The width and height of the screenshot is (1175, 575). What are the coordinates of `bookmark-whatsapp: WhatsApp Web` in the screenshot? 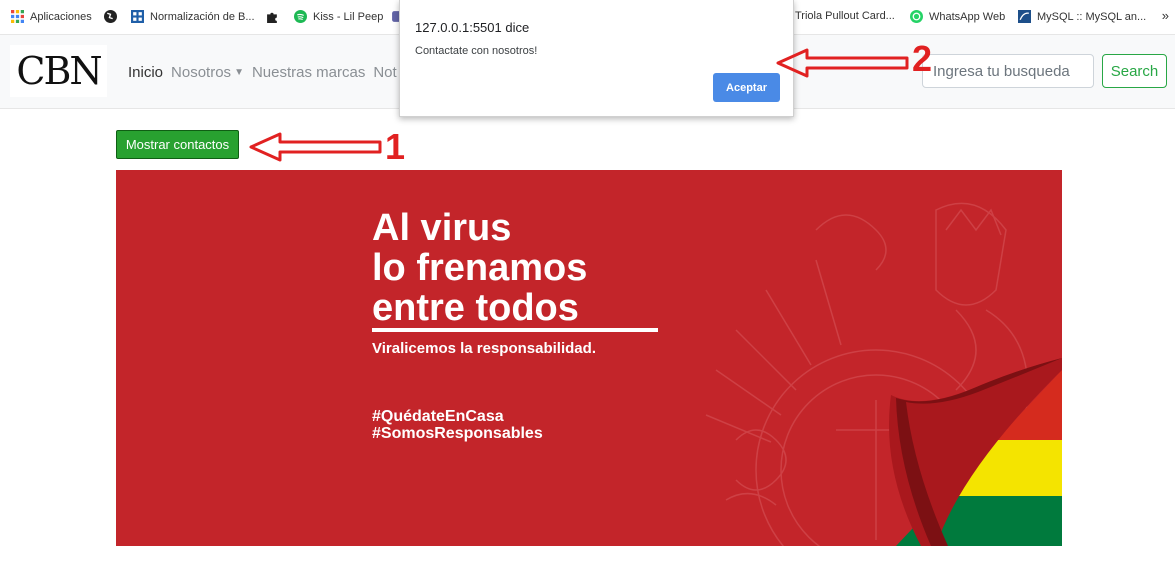 It's located at (957, 16).